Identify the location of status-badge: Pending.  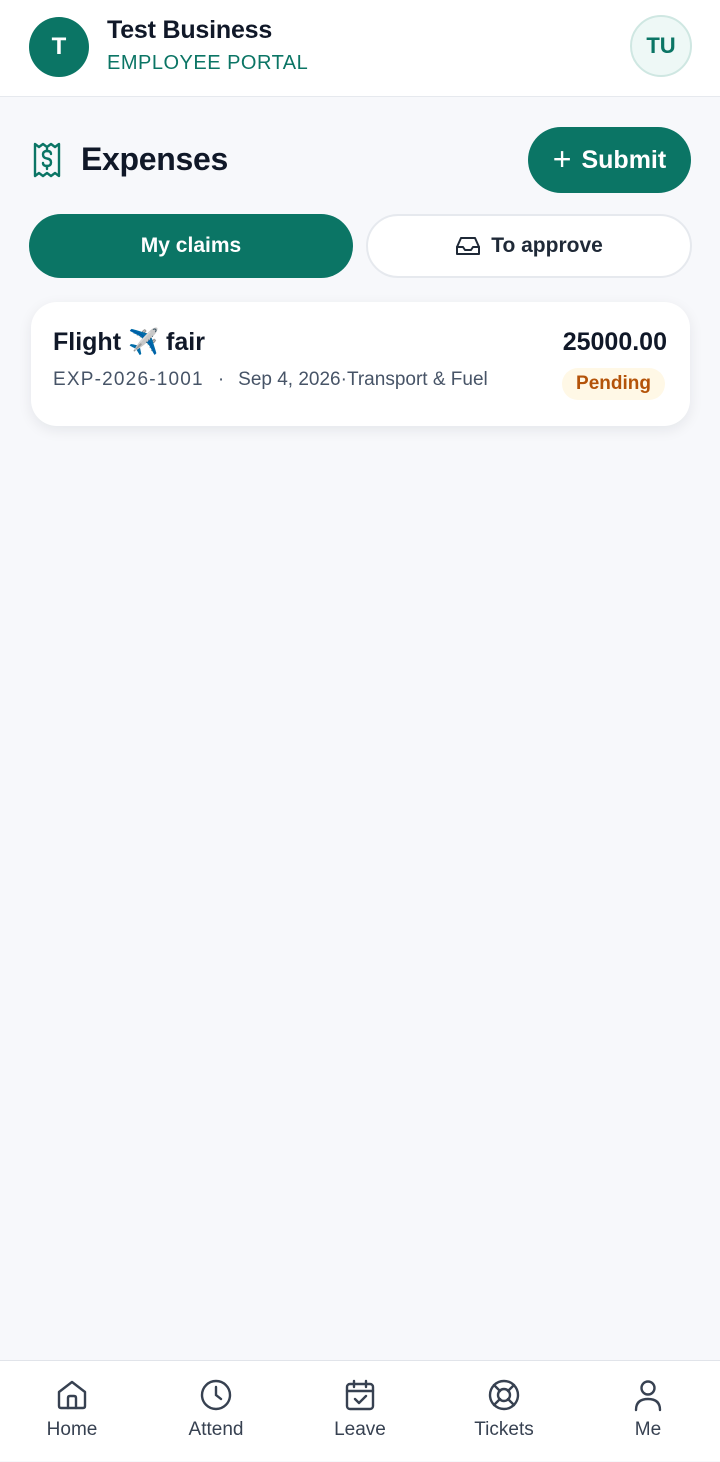
(613, 384).